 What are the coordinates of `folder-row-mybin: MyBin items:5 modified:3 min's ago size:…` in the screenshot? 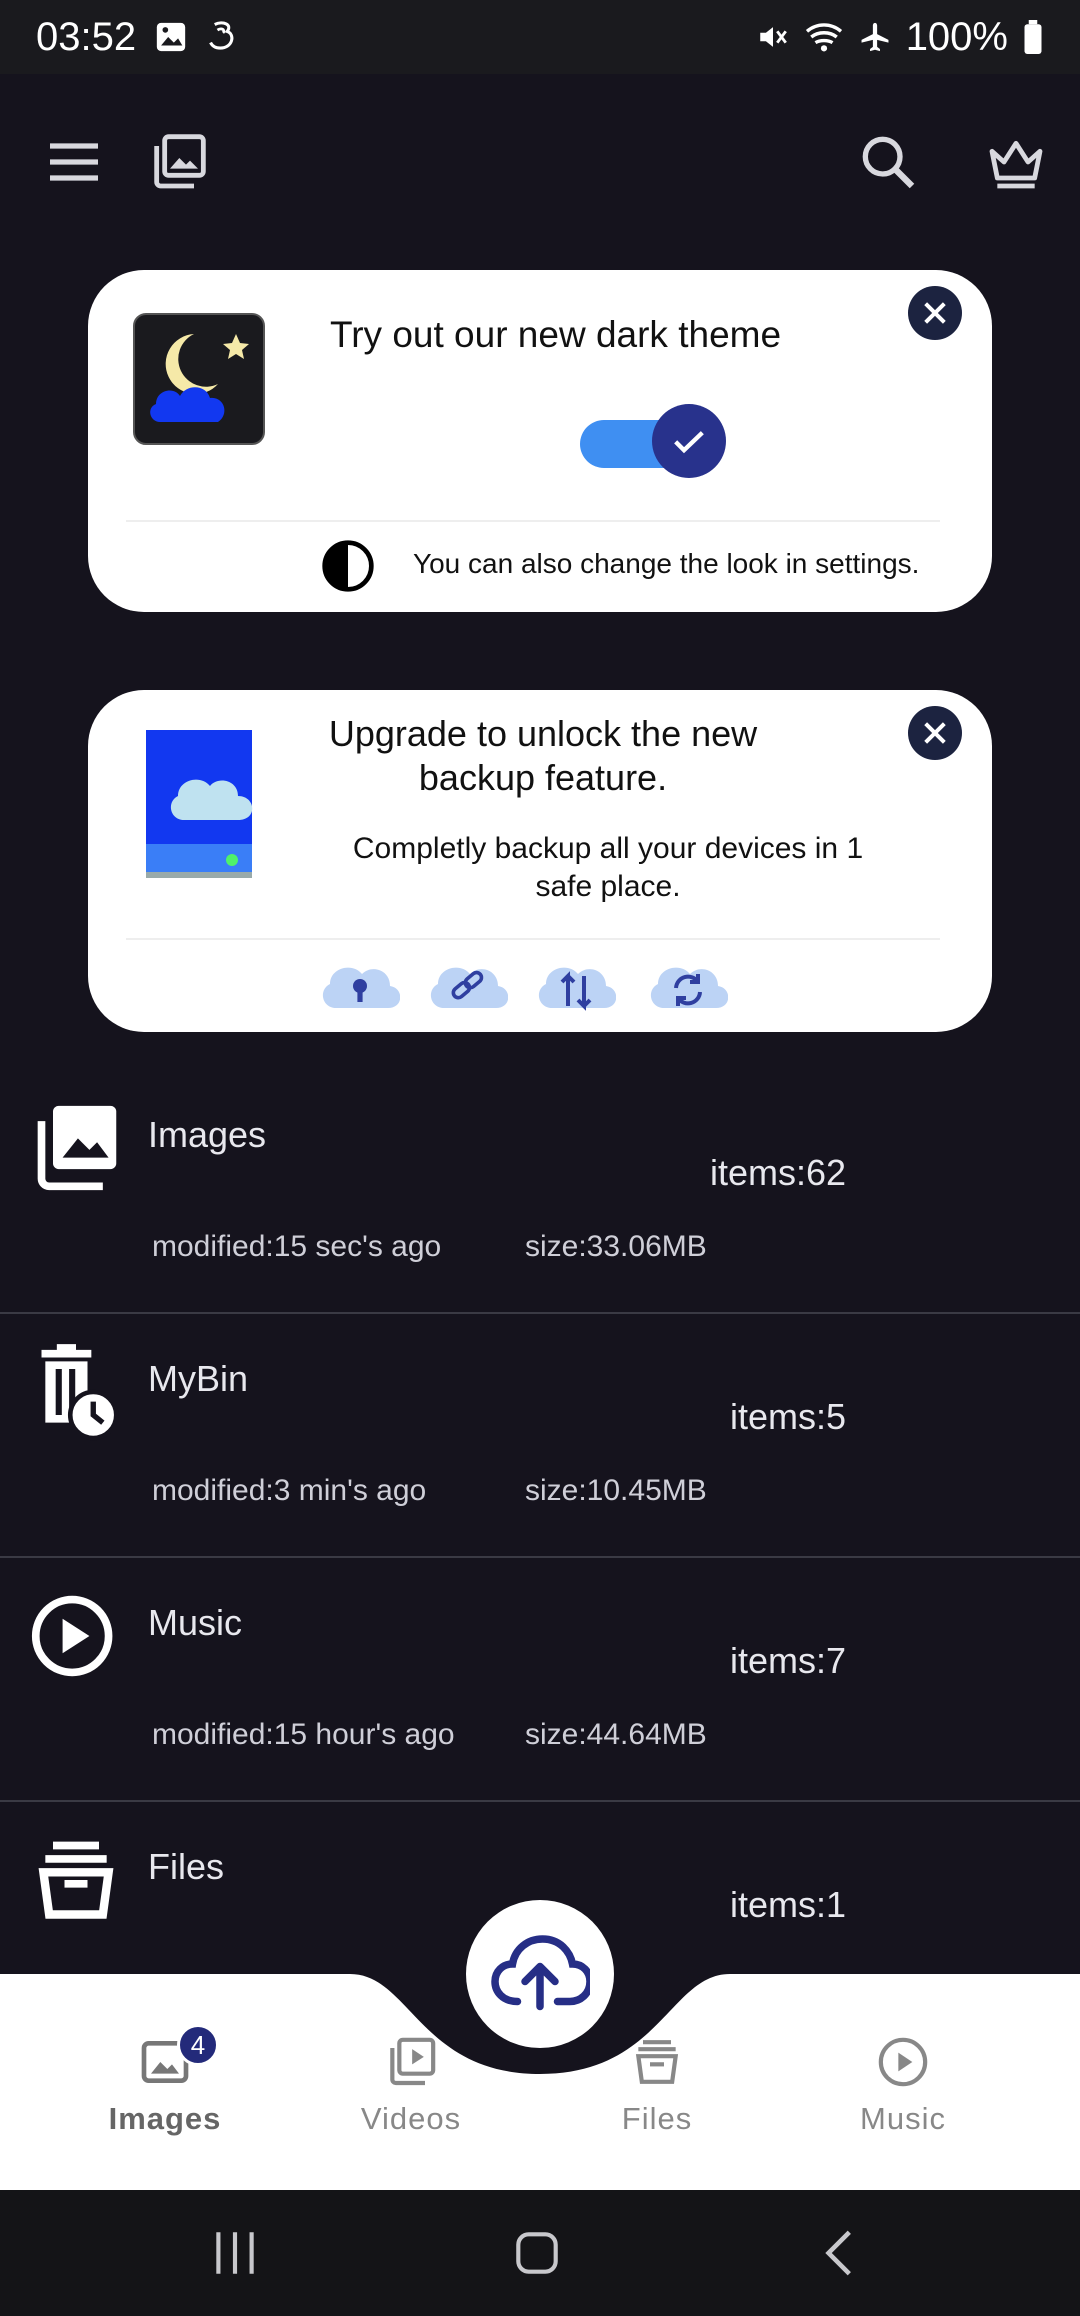 It's located at (540, 1436).